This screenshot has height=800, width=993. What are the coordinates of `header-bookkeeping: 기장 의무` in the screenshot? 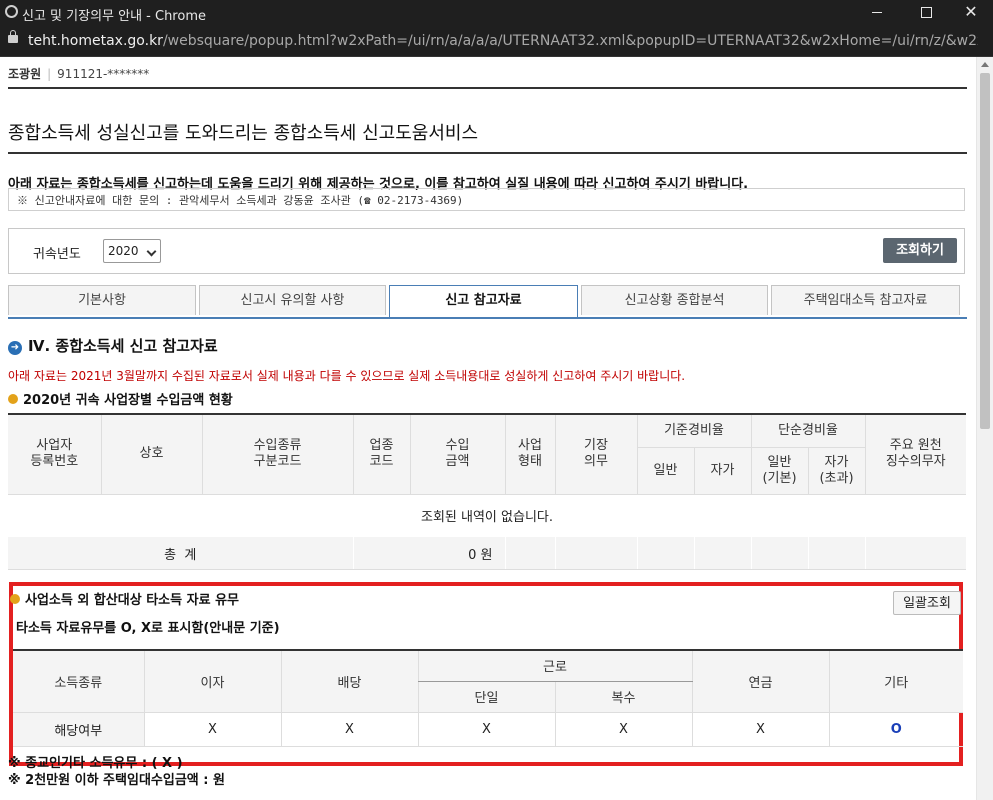 It's located at (595, 454).